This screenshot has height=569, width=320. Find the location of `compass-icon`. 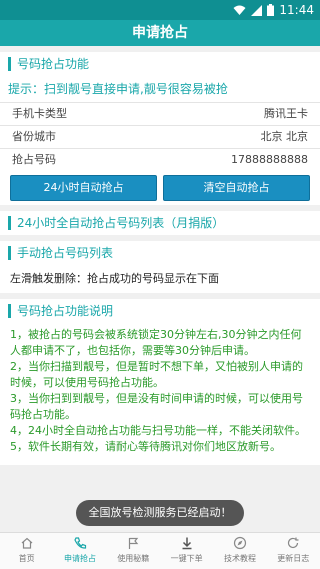

compass-icon is located at coordinates (240, 543).